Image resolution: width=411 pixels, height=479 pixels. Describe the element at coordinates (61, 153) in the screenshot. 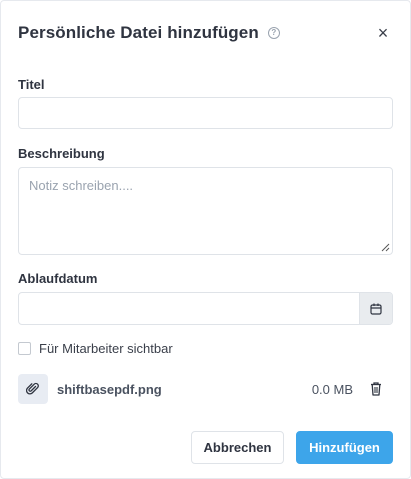

I see `description-label: Beschreibung` at that location.